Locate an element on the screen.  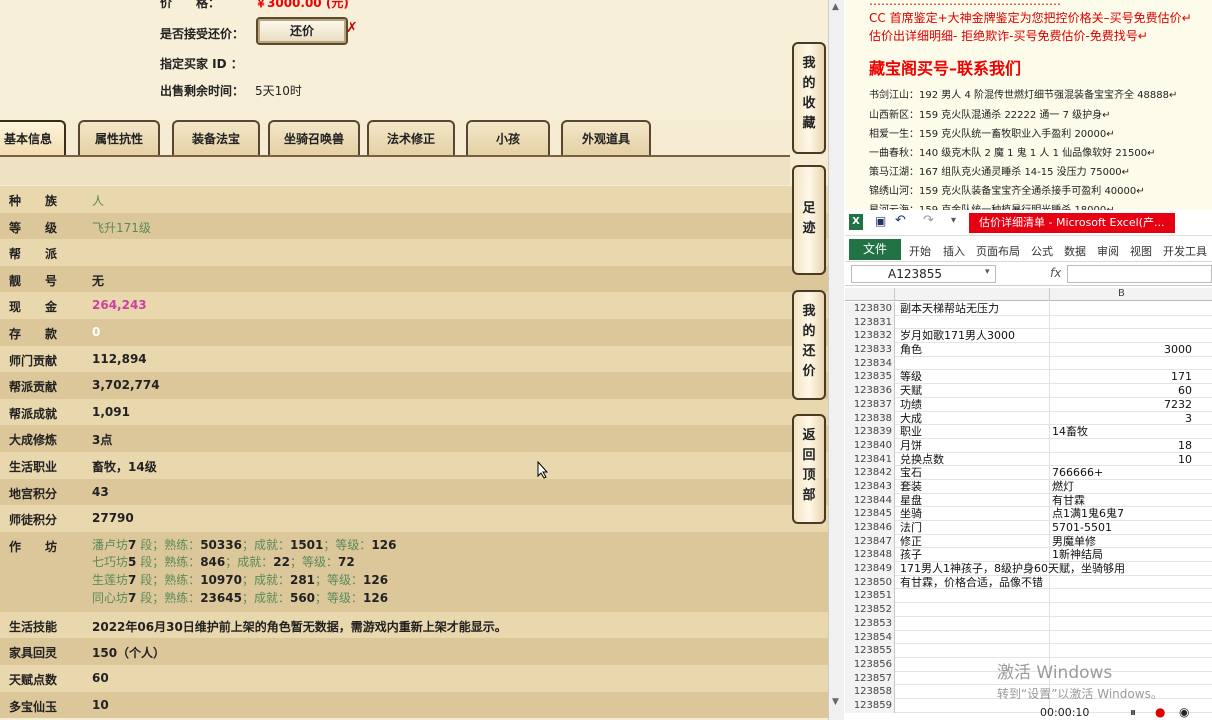
row-number: 123846 is located at coordinates (870, 528).